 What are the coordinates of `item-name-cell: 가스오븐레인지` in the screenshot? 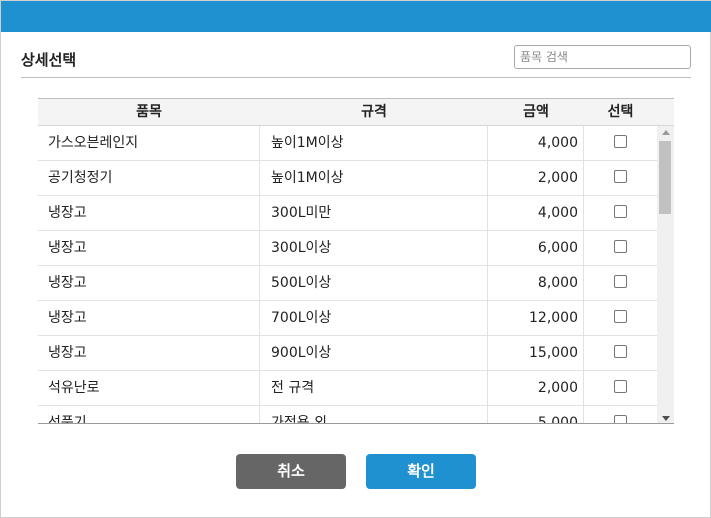 It's located at (149, 143).